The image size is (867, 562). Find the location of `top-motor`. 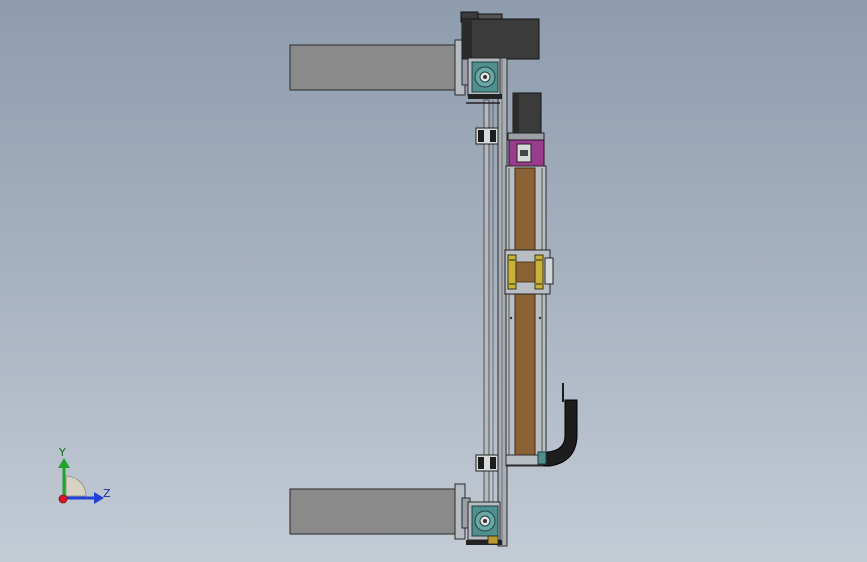

top-motor is located at coordinates (500, 35).